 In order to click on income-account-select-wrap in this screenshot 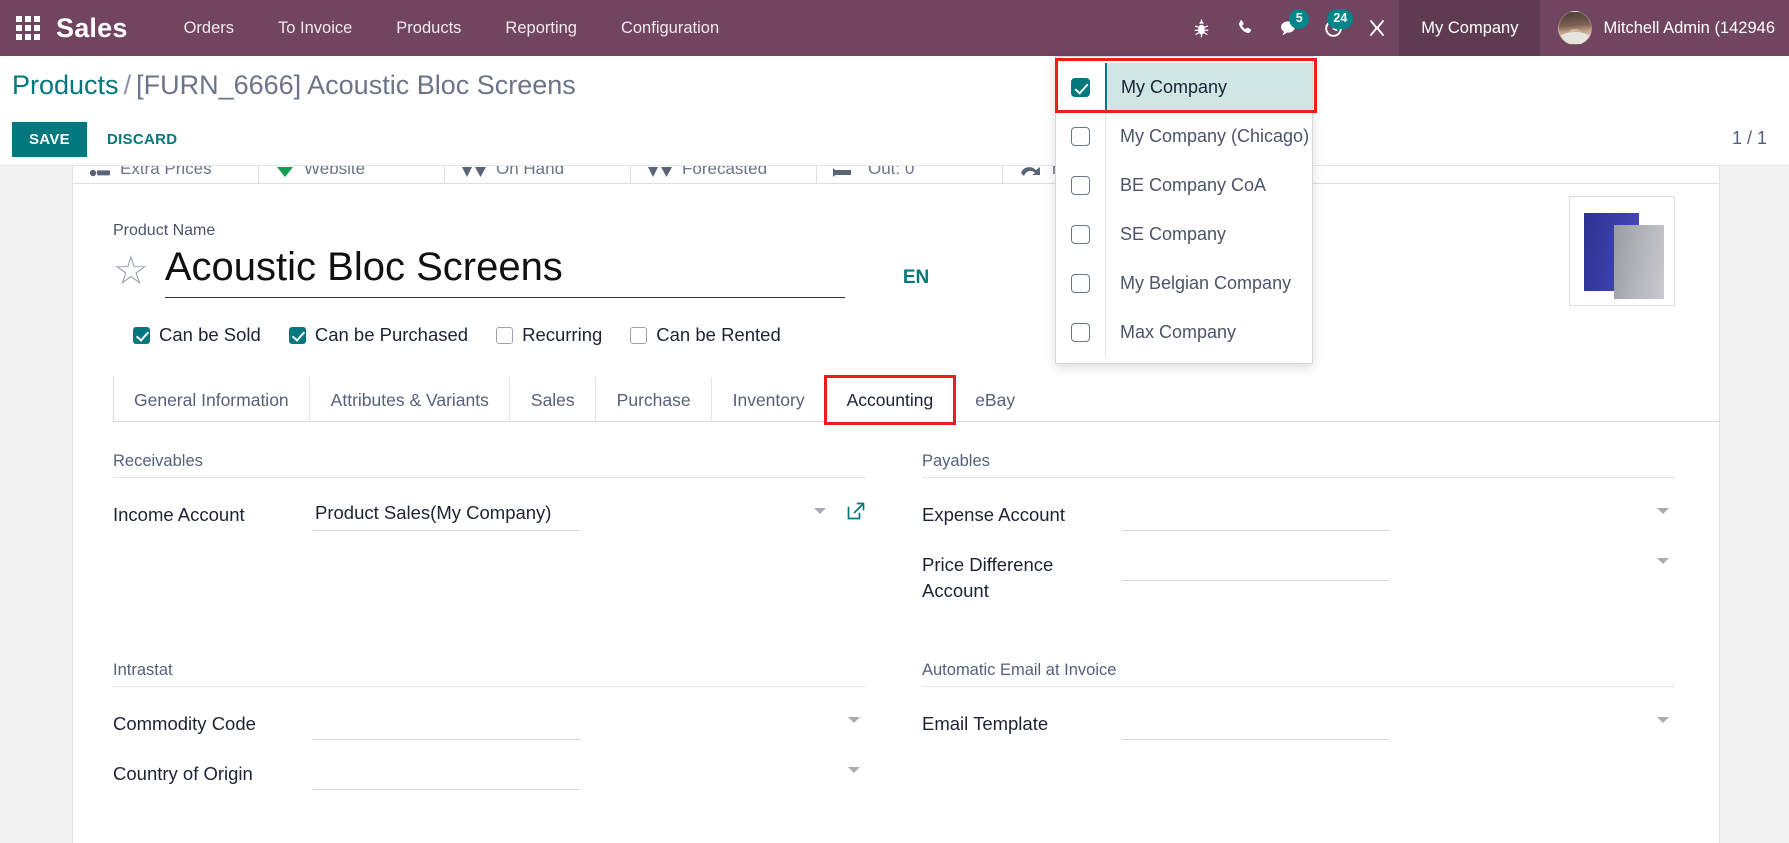, I will do `click(572, 516)`.